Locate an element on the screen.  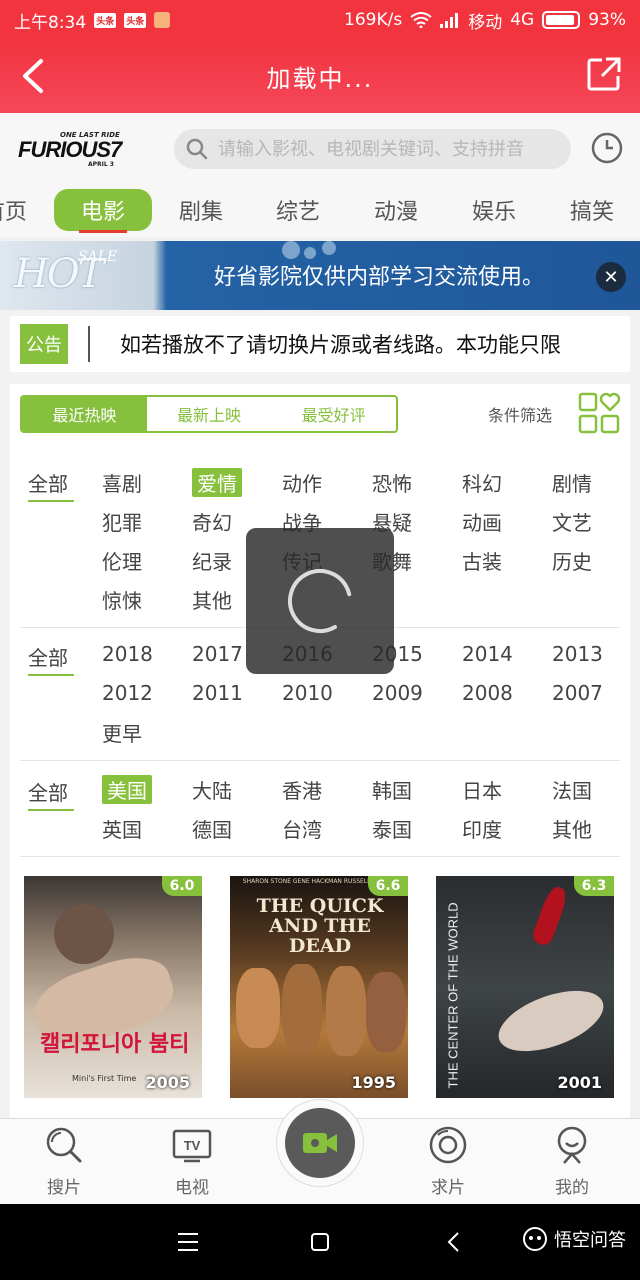
tab-funny: 搞笑 is located at coordinates (591, 210).